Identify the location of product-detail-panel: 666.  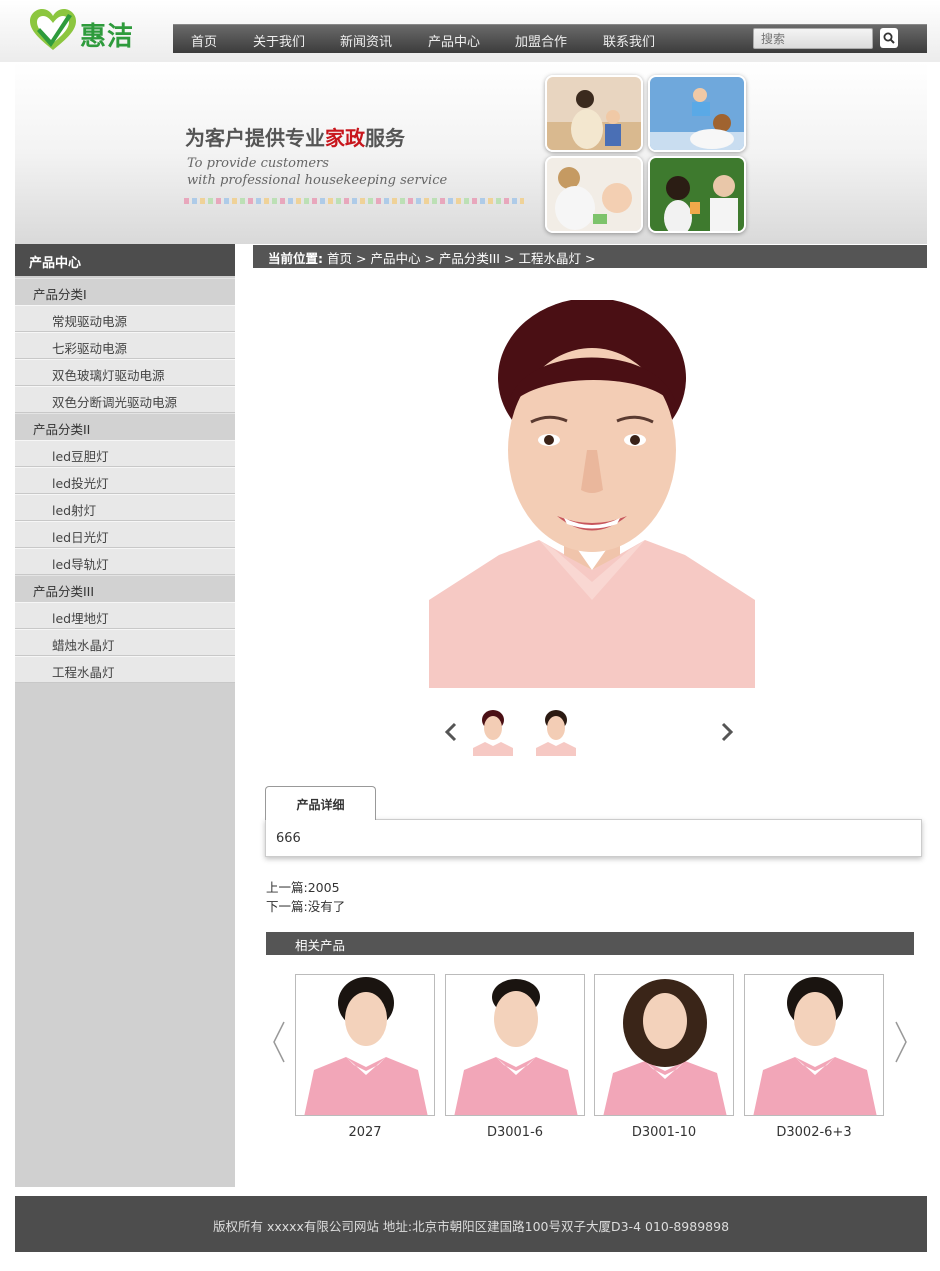
(593, 838).